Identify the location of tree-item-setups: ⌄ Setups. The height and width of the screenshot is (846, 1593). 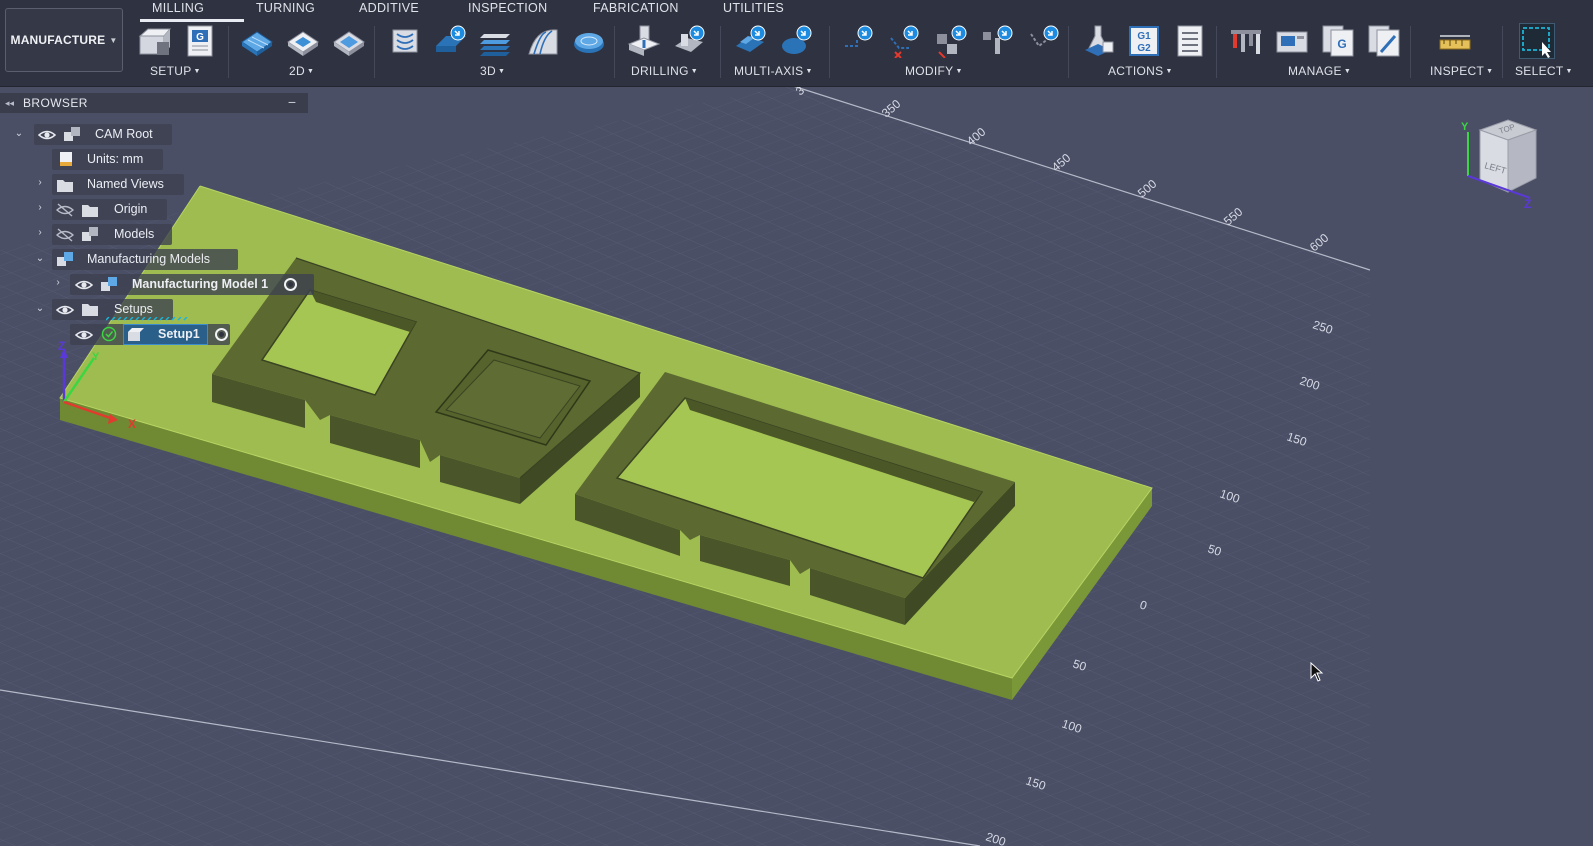
(112, 310).